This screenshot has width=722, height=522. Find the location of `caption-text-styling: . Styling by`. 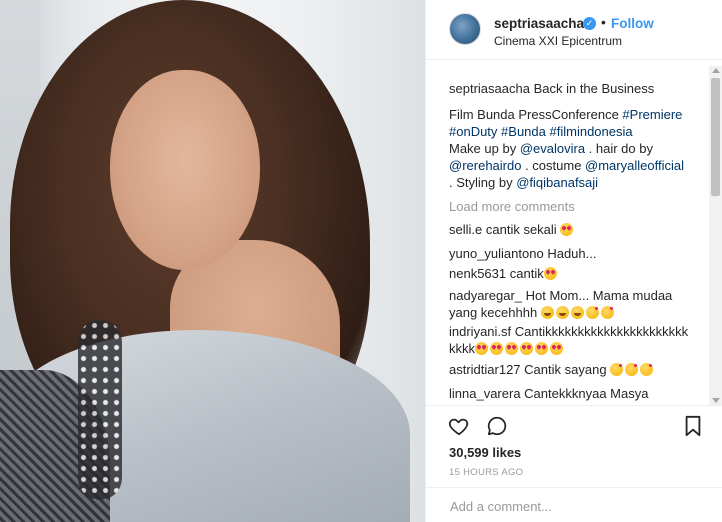

caption-text-styling: . Styling by is located at coordinates (483, 182).